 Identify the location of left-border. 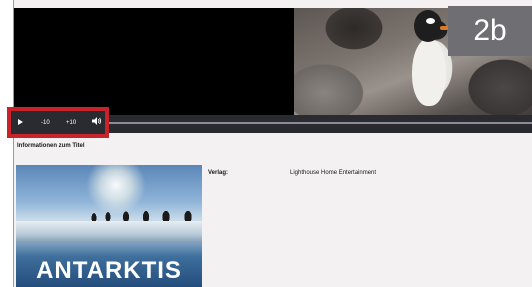
(7, 143).